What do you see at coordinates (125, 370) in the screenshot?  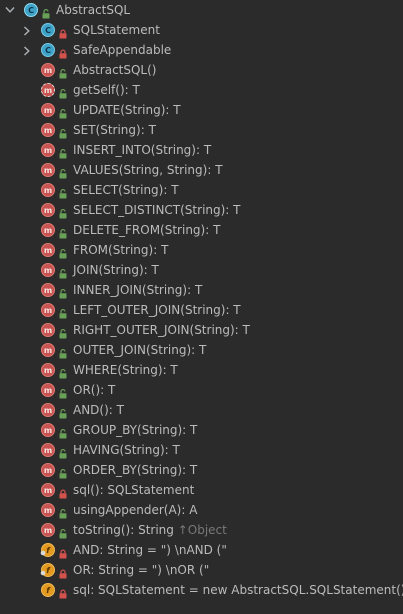 I see `item-text: WHERE(String): T` at bounding box center [125, 370].